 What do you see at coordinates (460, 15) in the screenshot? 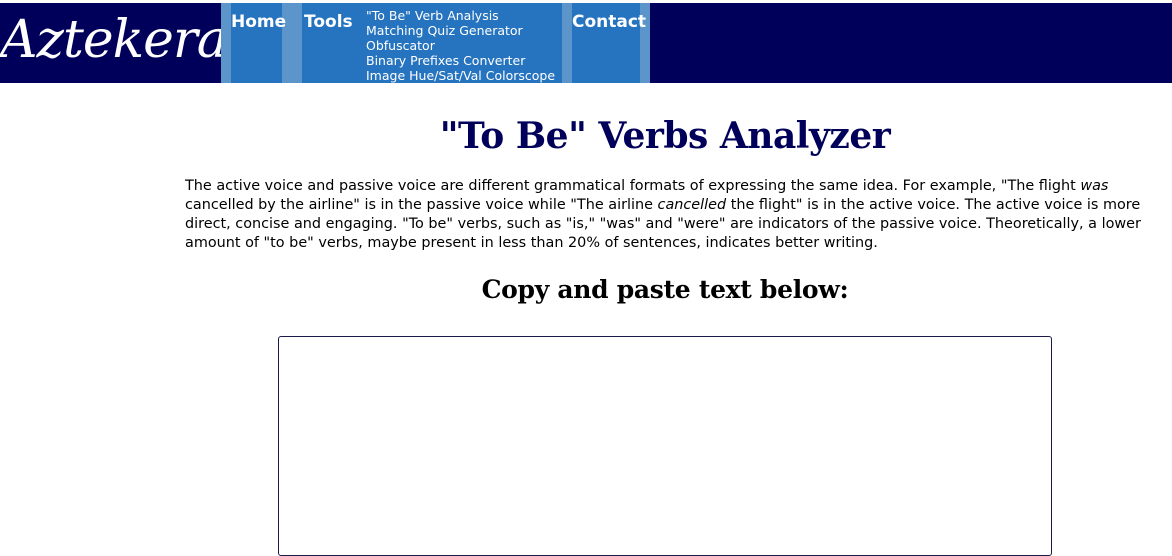
I see `submenu-item-to-be-verb-analysis: "To Be" Verb Analysis` at bounding box center [460, 15].